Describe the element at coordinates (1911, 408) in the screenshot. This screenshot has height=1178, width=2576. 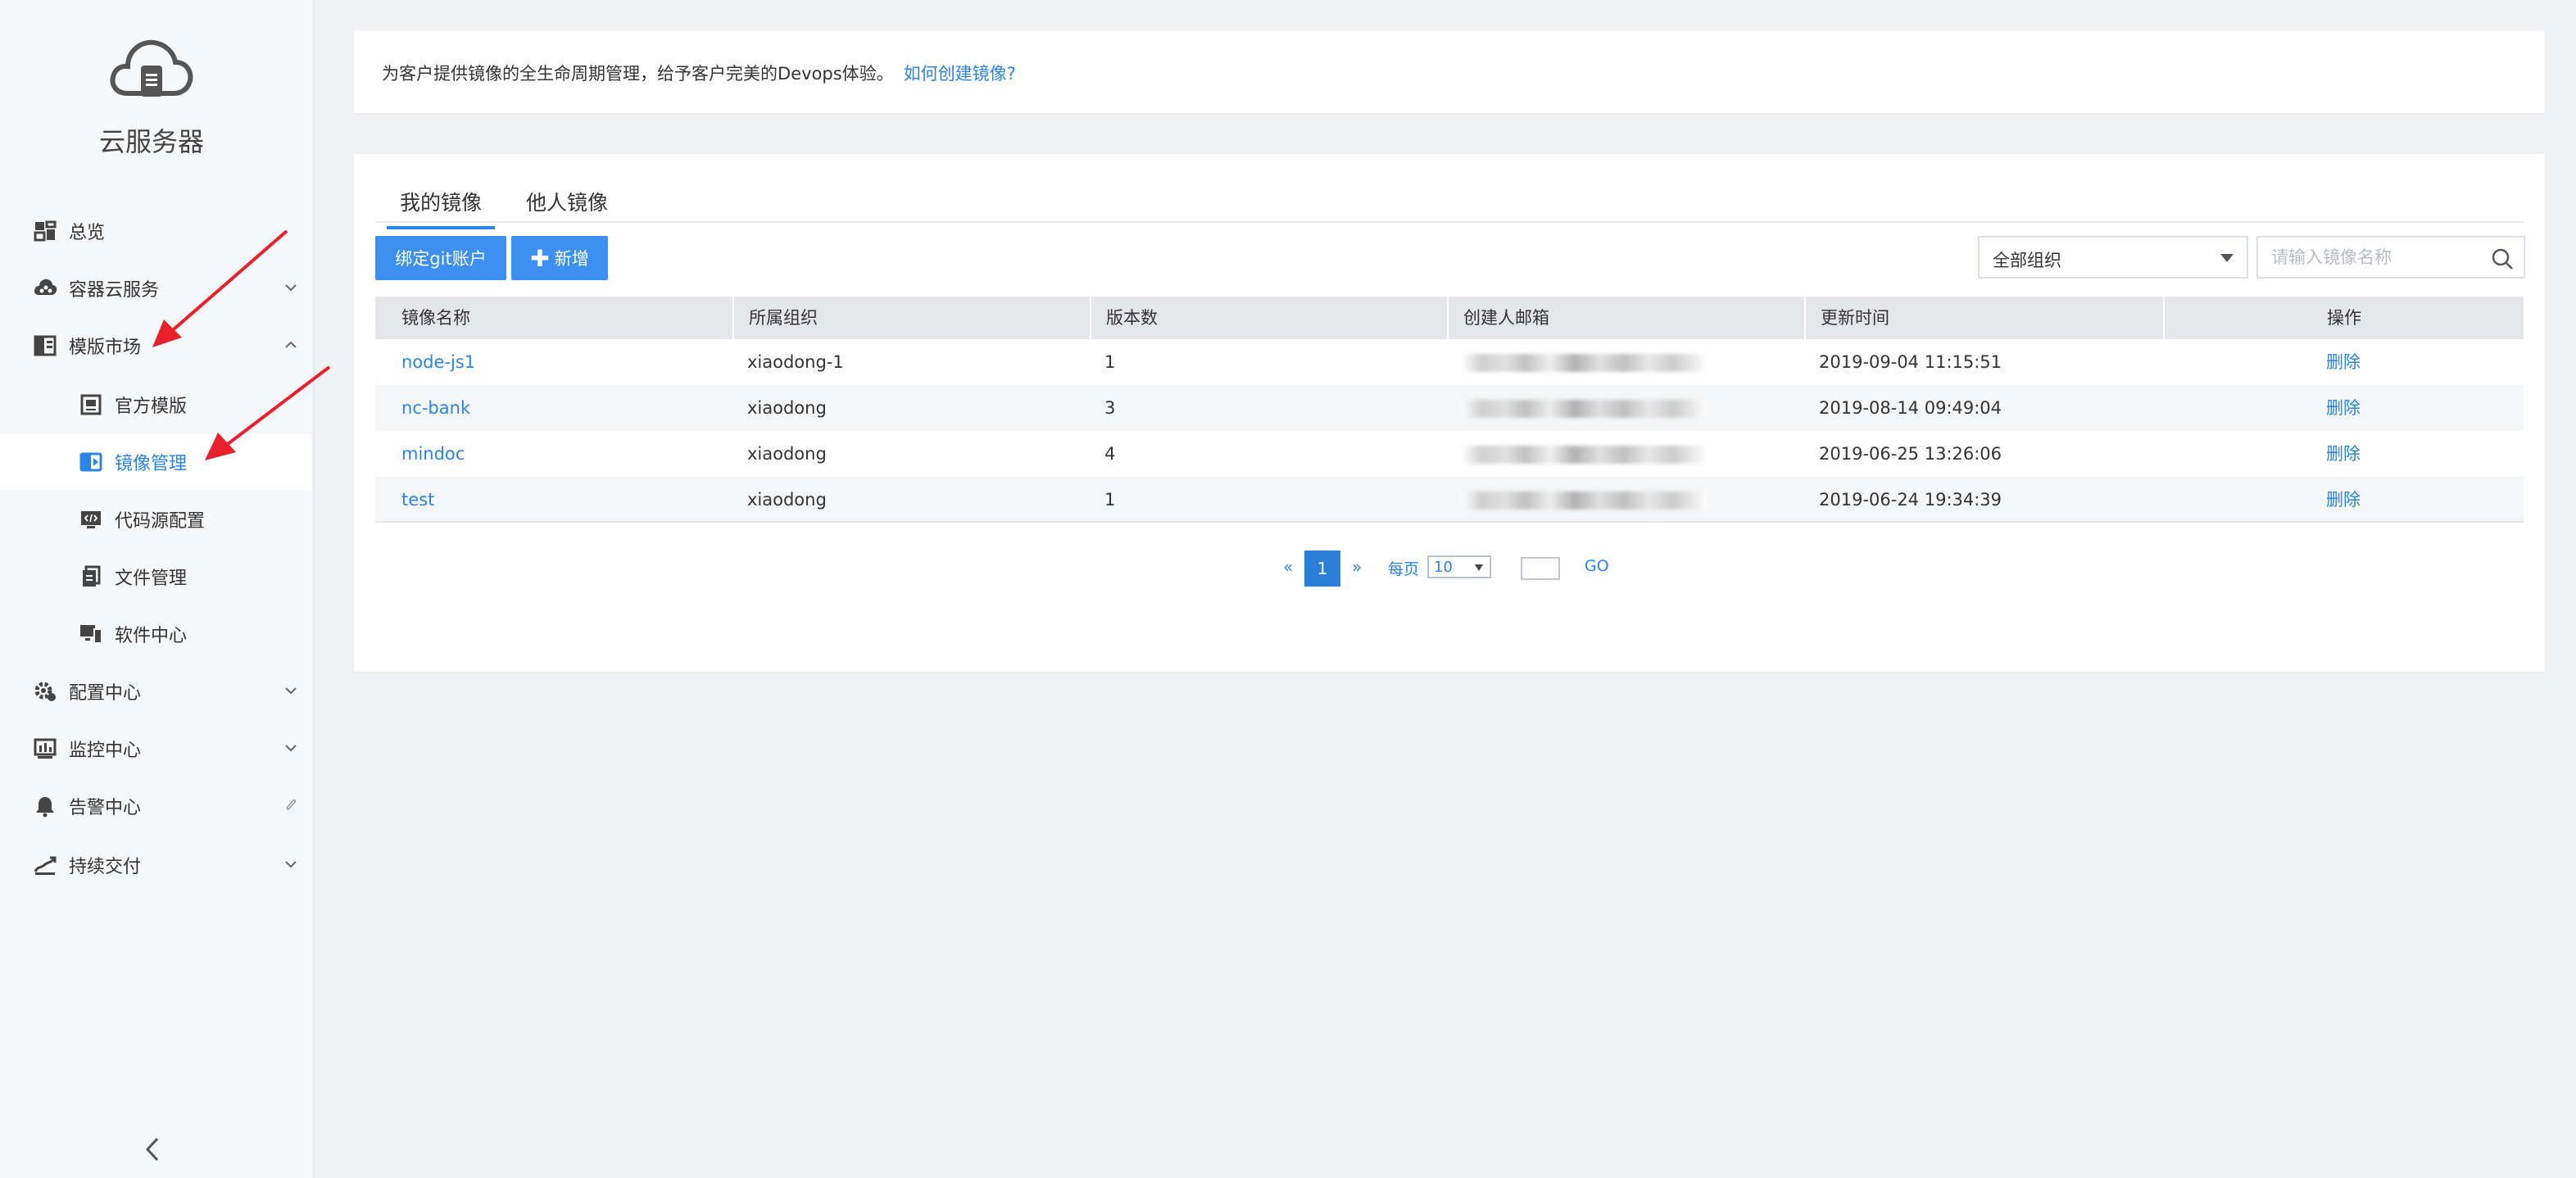
I see `updated-cell: 2019-08-14 09:49:04` at that location.